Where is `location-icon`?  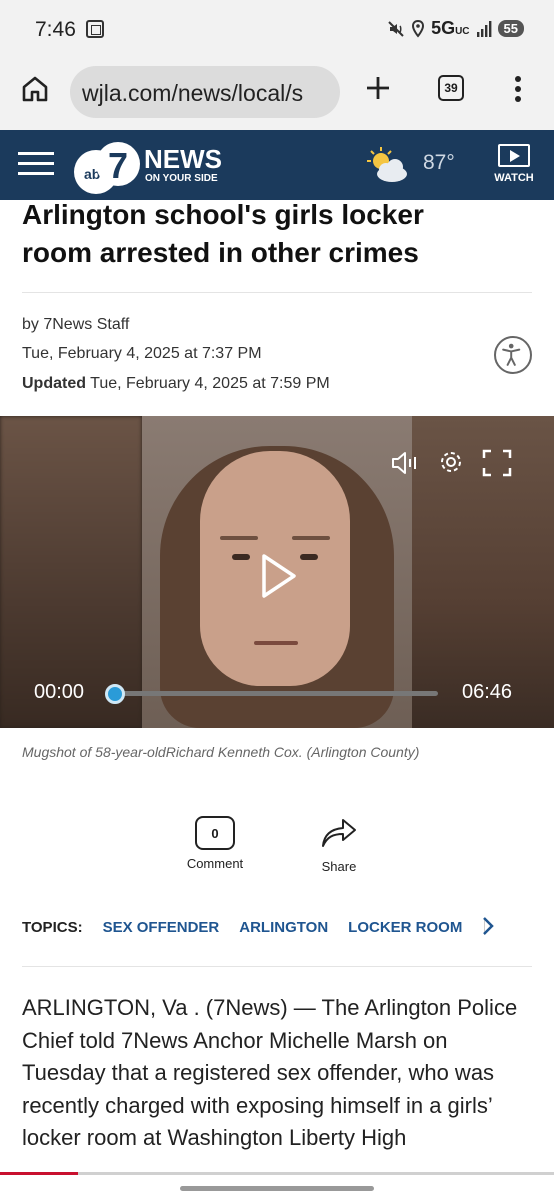
location-icon is located at coordinates (418, 28).